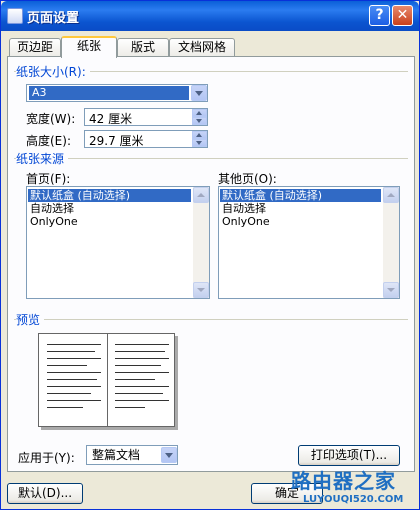  I want to click on apply-to-label: 应用于(Y):, so click(46, 458).